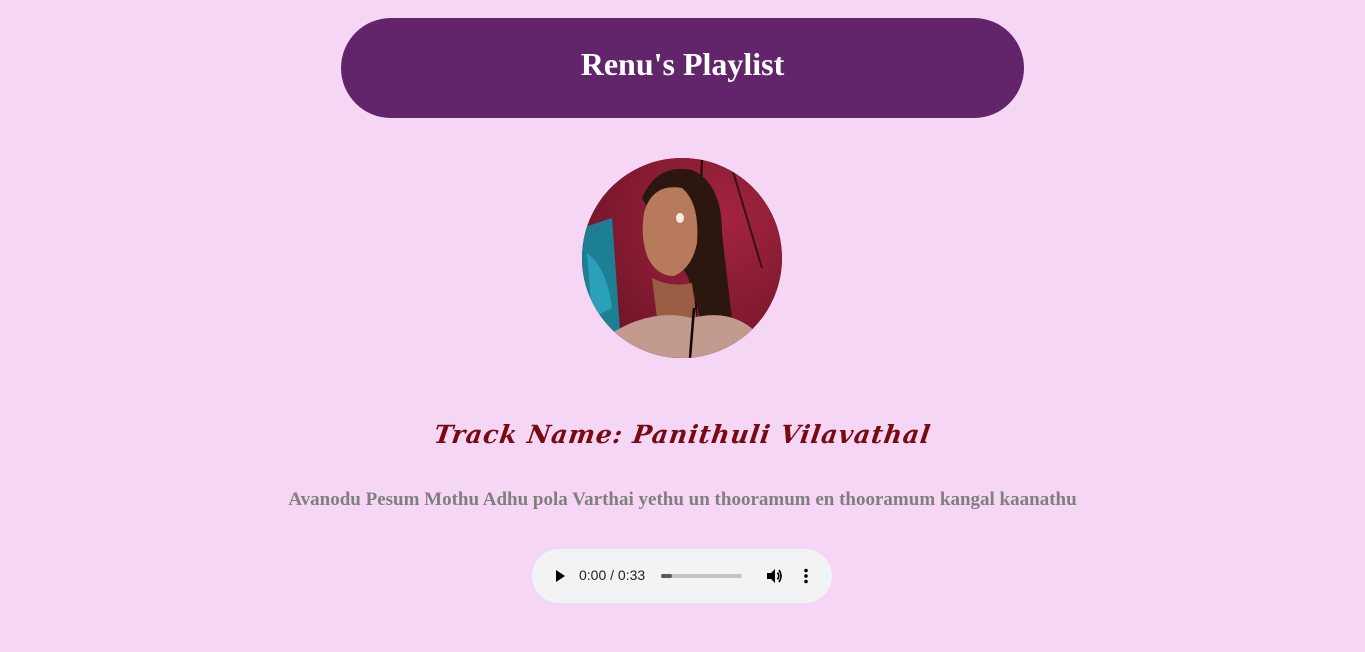 The width and height of the screenshot is (1365, 652). Describe the element at coordinates (682, 63) in the screenshot. I see `playlist-title: Renu's Playlist` at that location.